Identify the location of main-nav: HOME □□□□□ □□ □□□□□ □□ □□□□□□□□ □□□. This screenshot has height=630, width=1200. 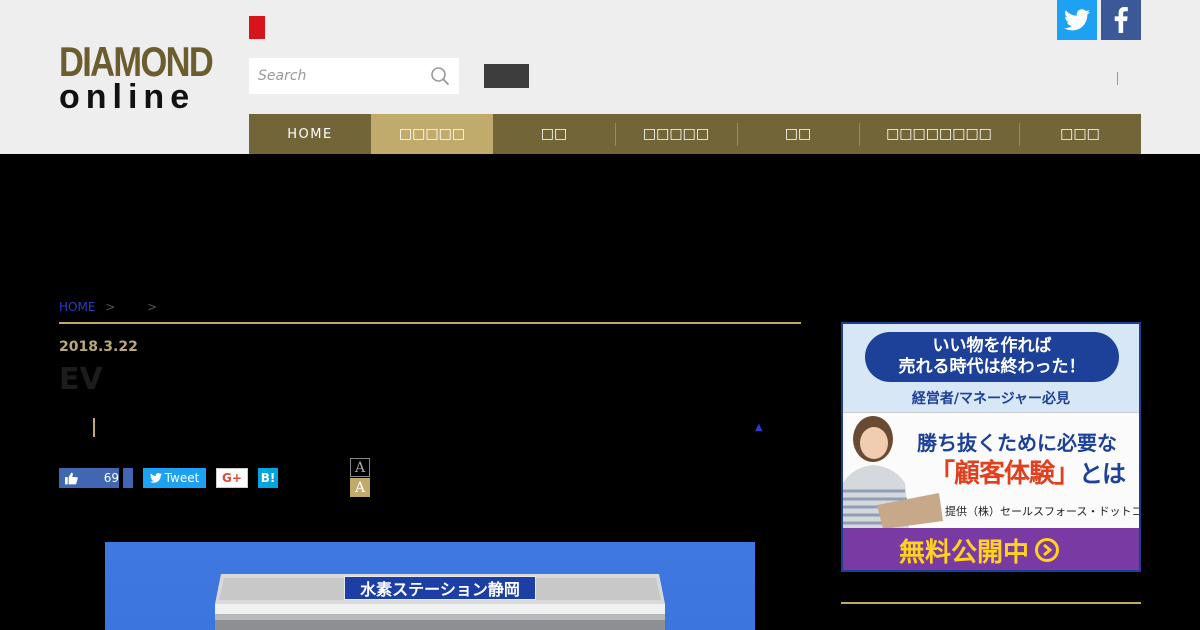
(695, 134).